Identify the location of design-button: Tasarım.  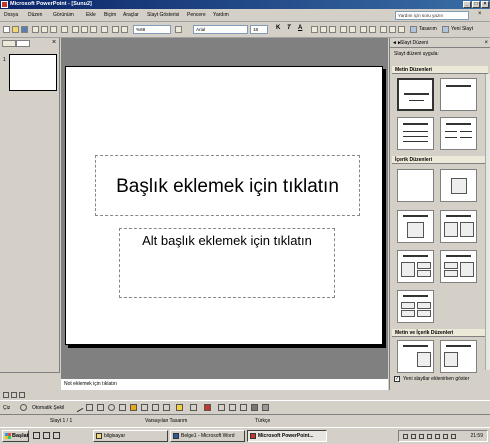
(428, 29).